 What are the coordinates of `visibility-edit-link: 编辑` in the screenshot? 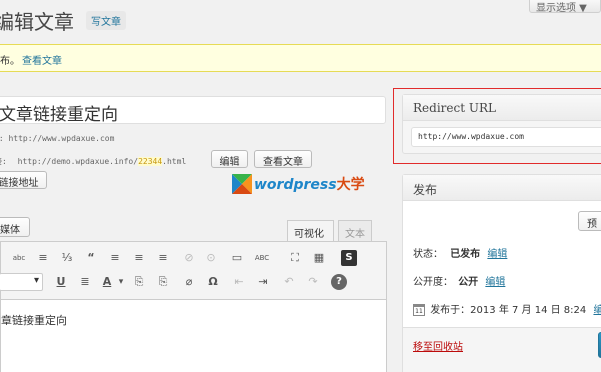 It's located at (495, 282).